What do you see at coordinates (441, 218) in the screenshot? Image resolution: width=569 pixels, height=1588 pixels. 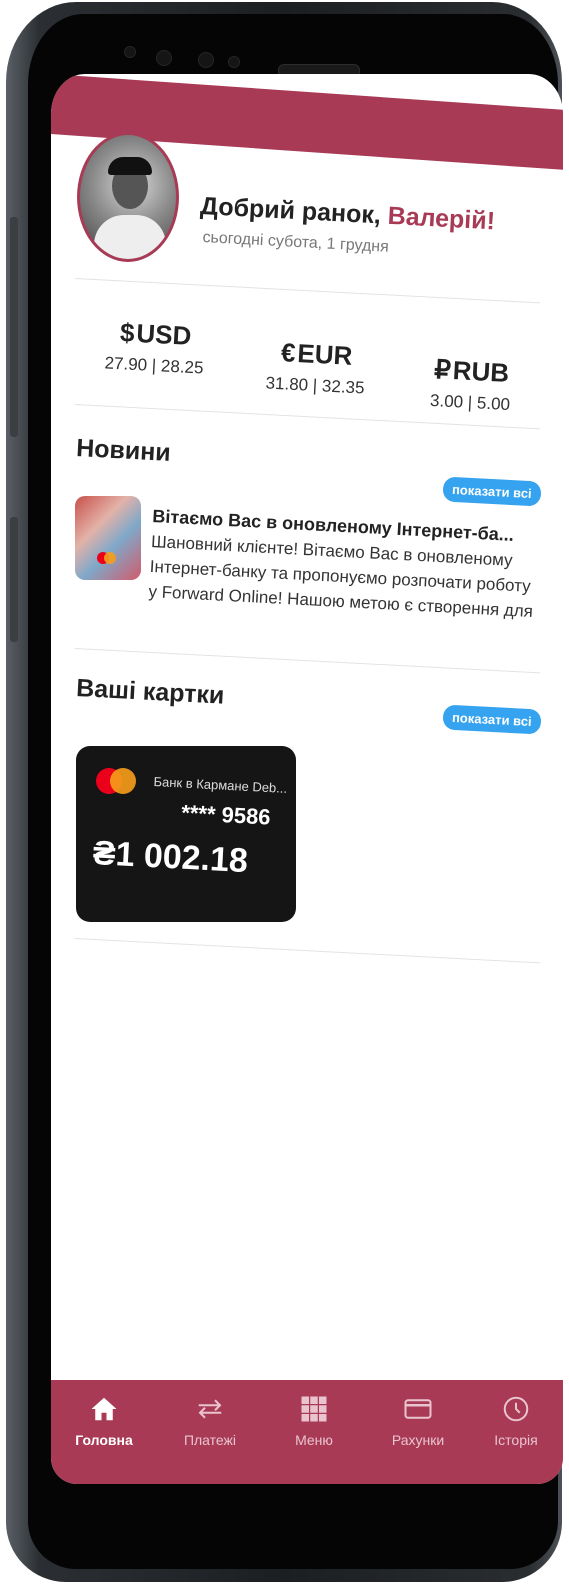 I see `user-name: Валерій!` at bounding box center [441, 218].